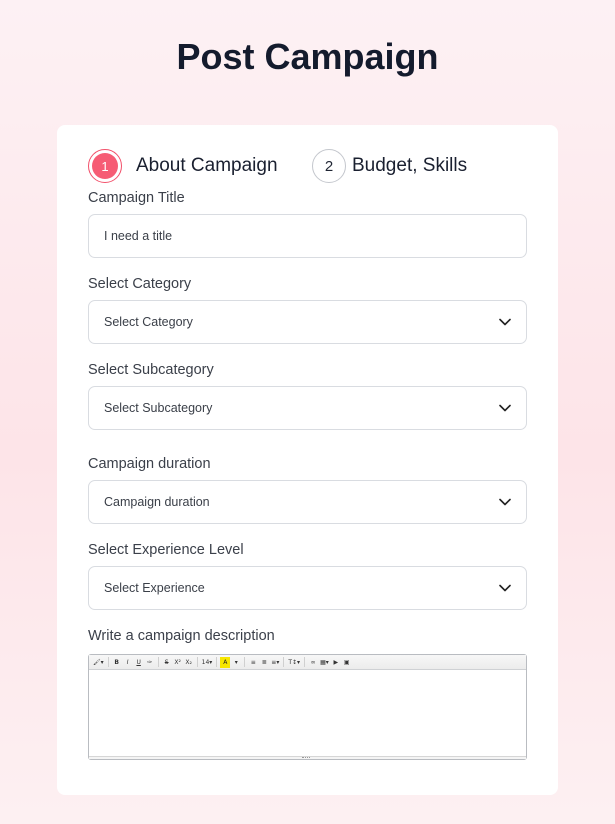 This screenshot has width=615, height=824. I want to click on ordered-list-icon: ≣, so click(264, 662).